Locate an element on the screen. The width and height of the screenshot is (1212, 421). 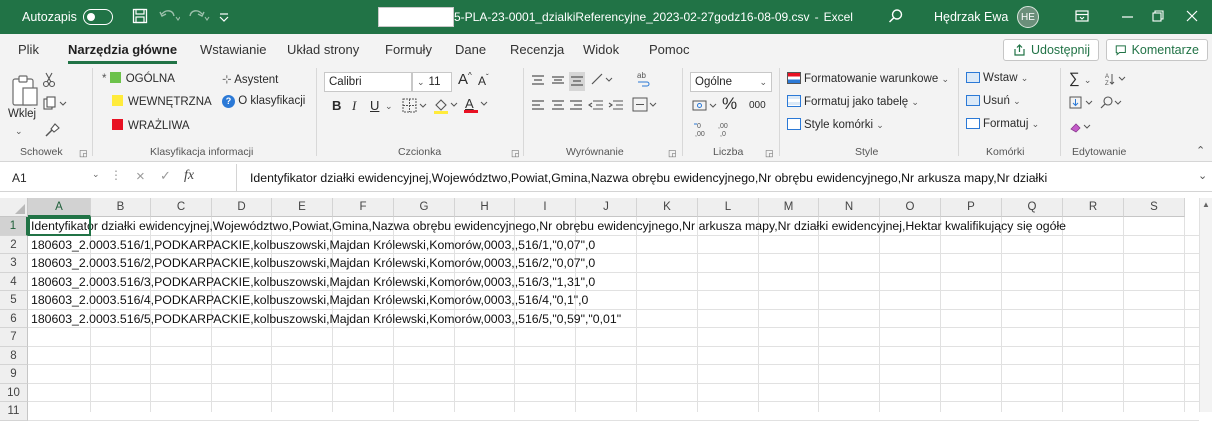
column-header-k: K is located at coordinates (667, 207).